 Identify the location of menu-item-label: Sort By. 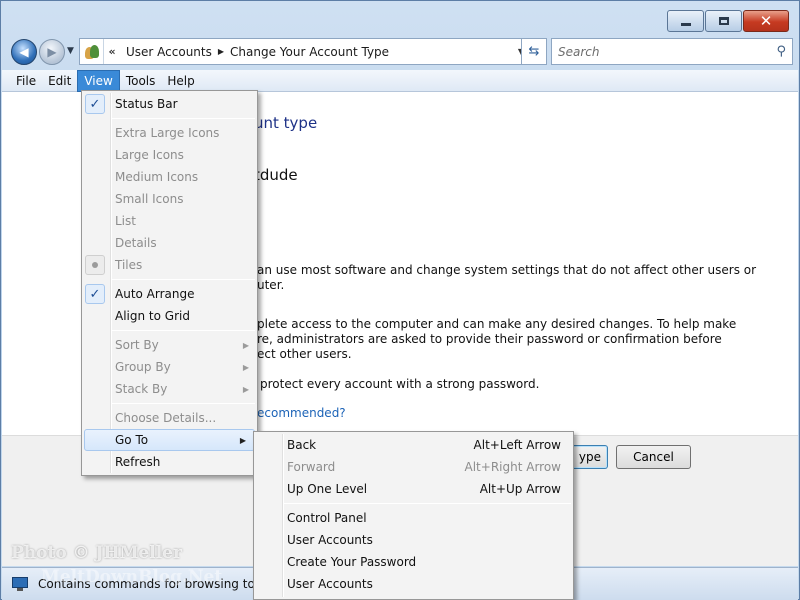
(137, 345).